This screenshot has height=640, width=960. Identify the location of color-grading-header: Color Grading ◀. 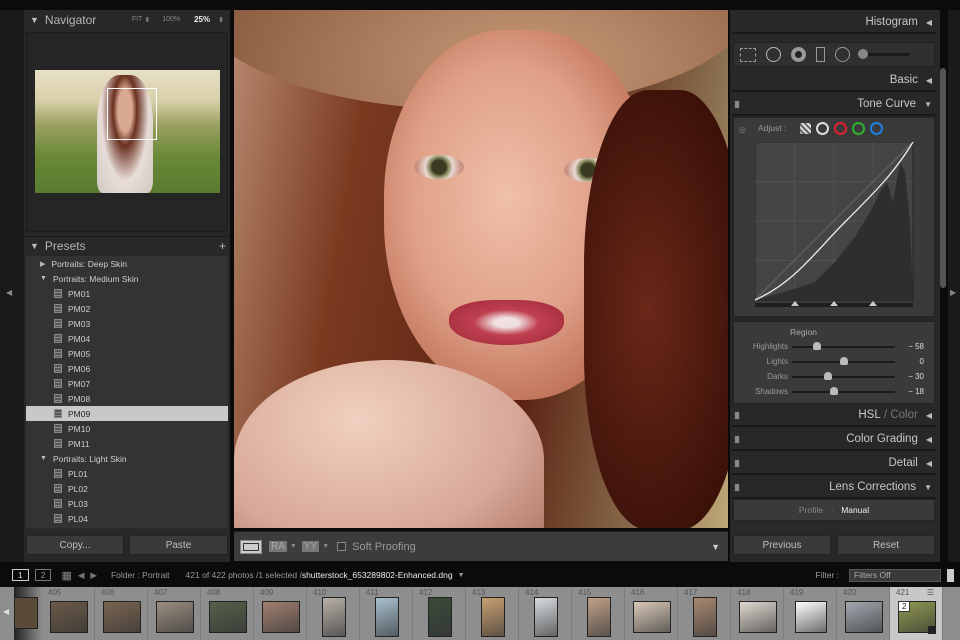
(834, 440).